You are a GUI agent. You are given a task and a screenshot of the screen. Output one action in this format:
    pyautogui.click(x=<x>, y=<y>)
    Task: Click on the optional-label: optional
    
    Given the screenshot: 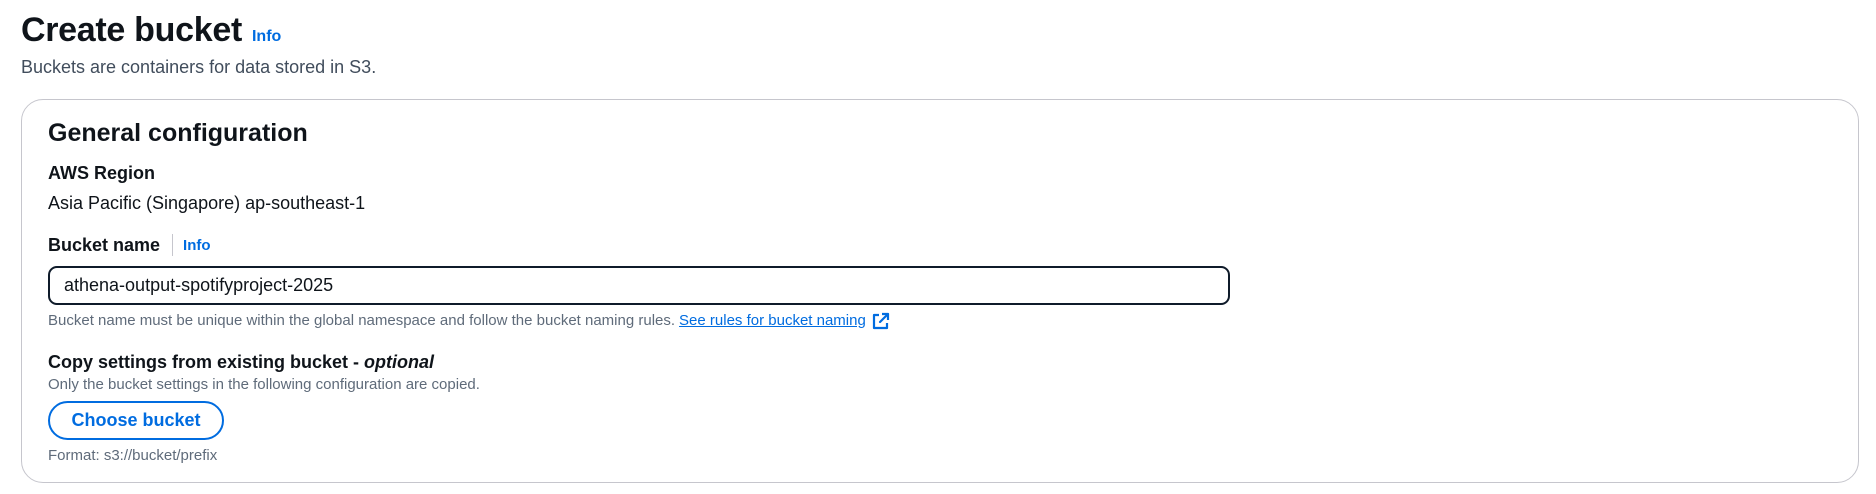 What is the action you would take?
    pyautogui.click(x=399, y=362)
    